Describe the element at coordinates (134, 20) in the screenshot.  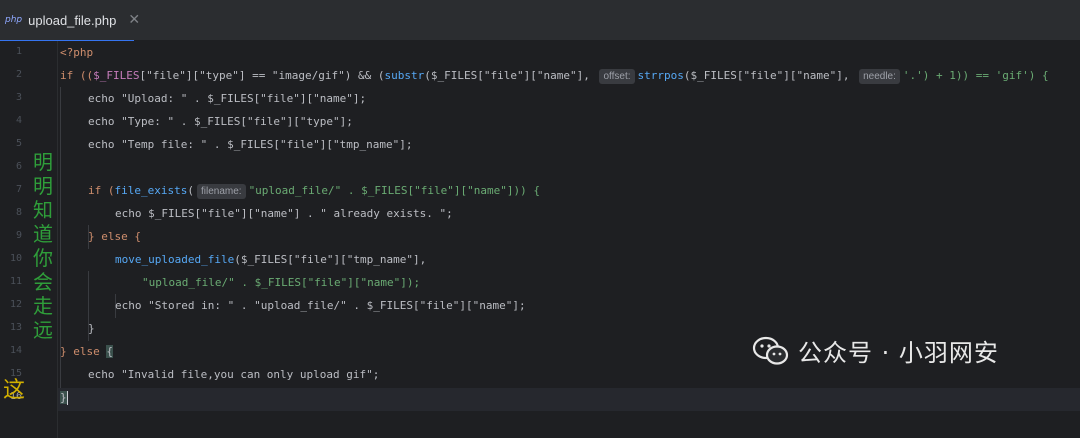
I see `close-icon: ✕` at that location.